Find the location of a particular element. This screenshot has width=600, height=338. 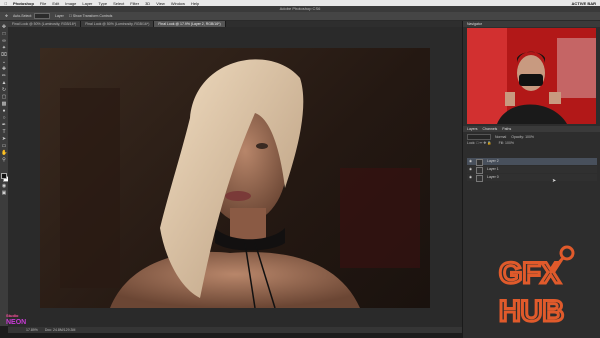

stamp-icon: ▲ is located at coordinates (4, 83).